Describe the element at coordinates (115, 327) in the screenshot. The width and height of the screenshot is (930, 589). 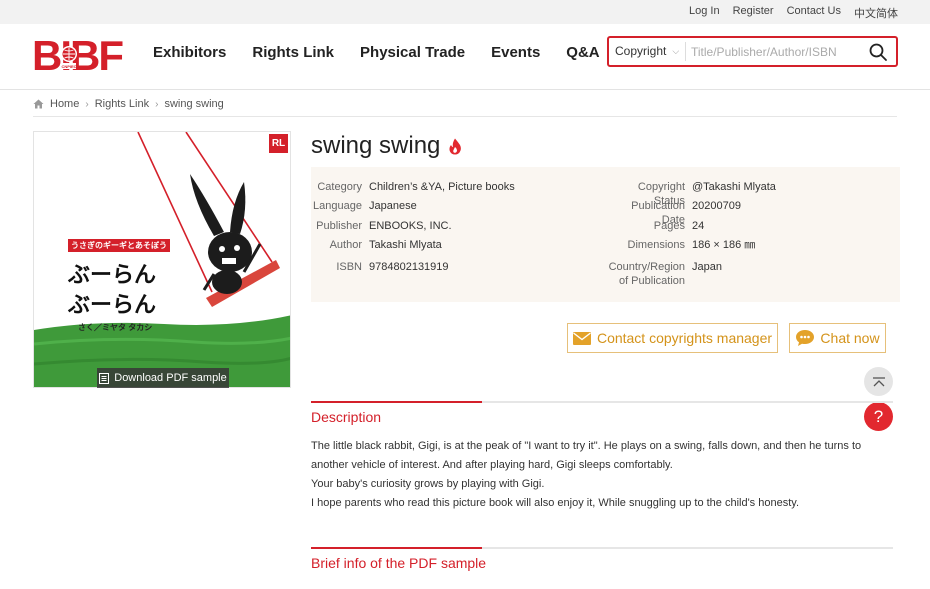
I see `cover-author-jp: さく／ミヤタ タカシ` at that location.